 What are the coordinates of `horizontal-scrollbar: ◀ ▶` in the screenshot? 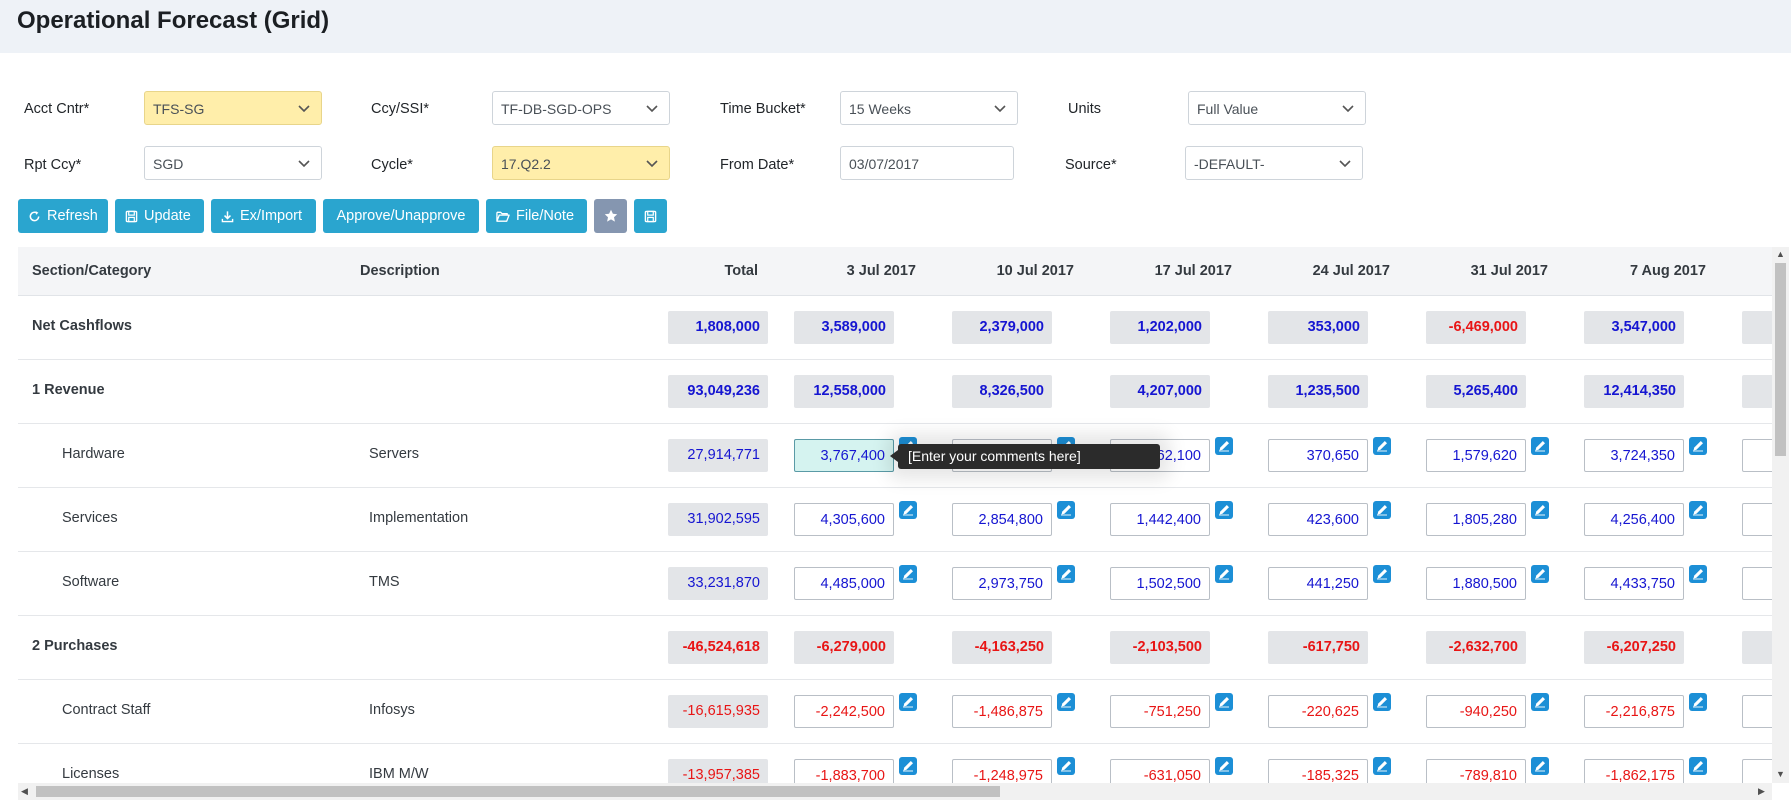 It's located at (895, 791).